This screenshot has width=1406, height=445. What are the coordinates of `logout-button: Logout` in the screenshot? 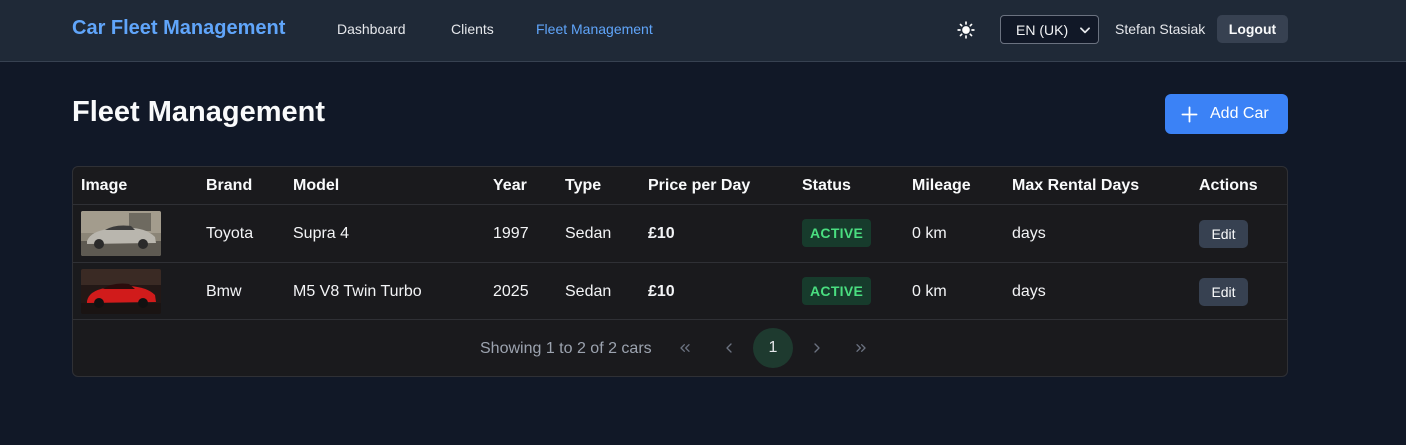 It's located at (1252, 29).